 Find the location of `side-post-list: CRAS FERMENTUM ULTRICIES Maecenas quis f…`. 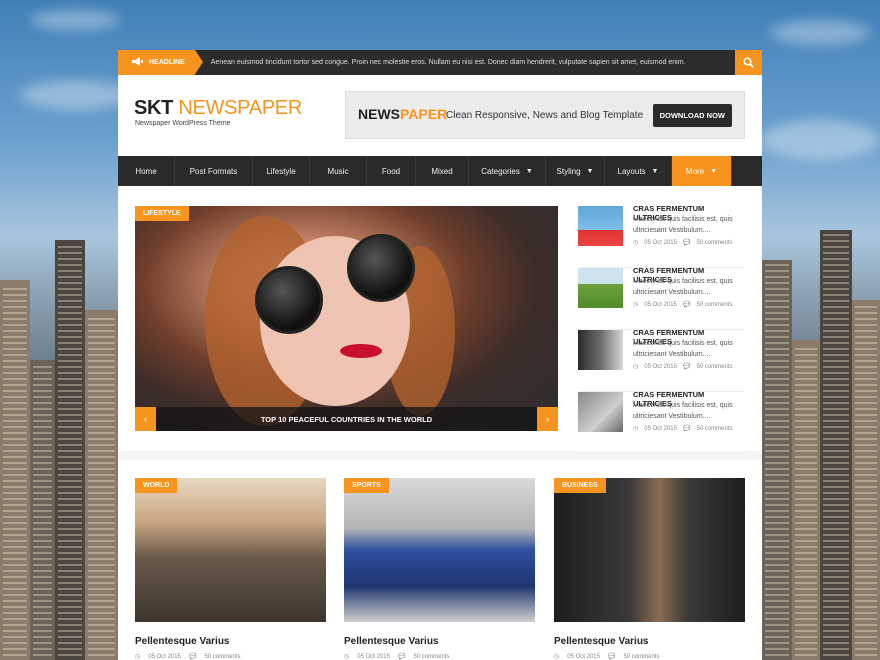

side-post-list: CRAS FERMENTUM ULTRICIES Maecenas quis f… is located at coordinates (661, 329).